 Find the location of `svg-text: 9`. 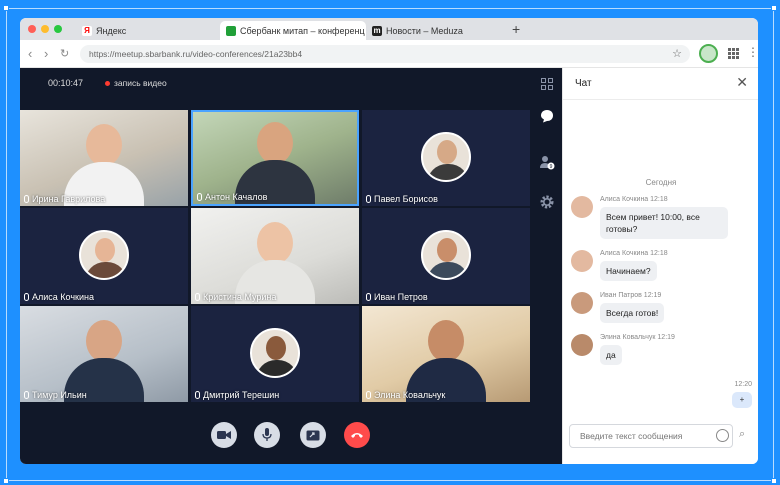

svg-text: 9 is located at coordinates (551, 167).